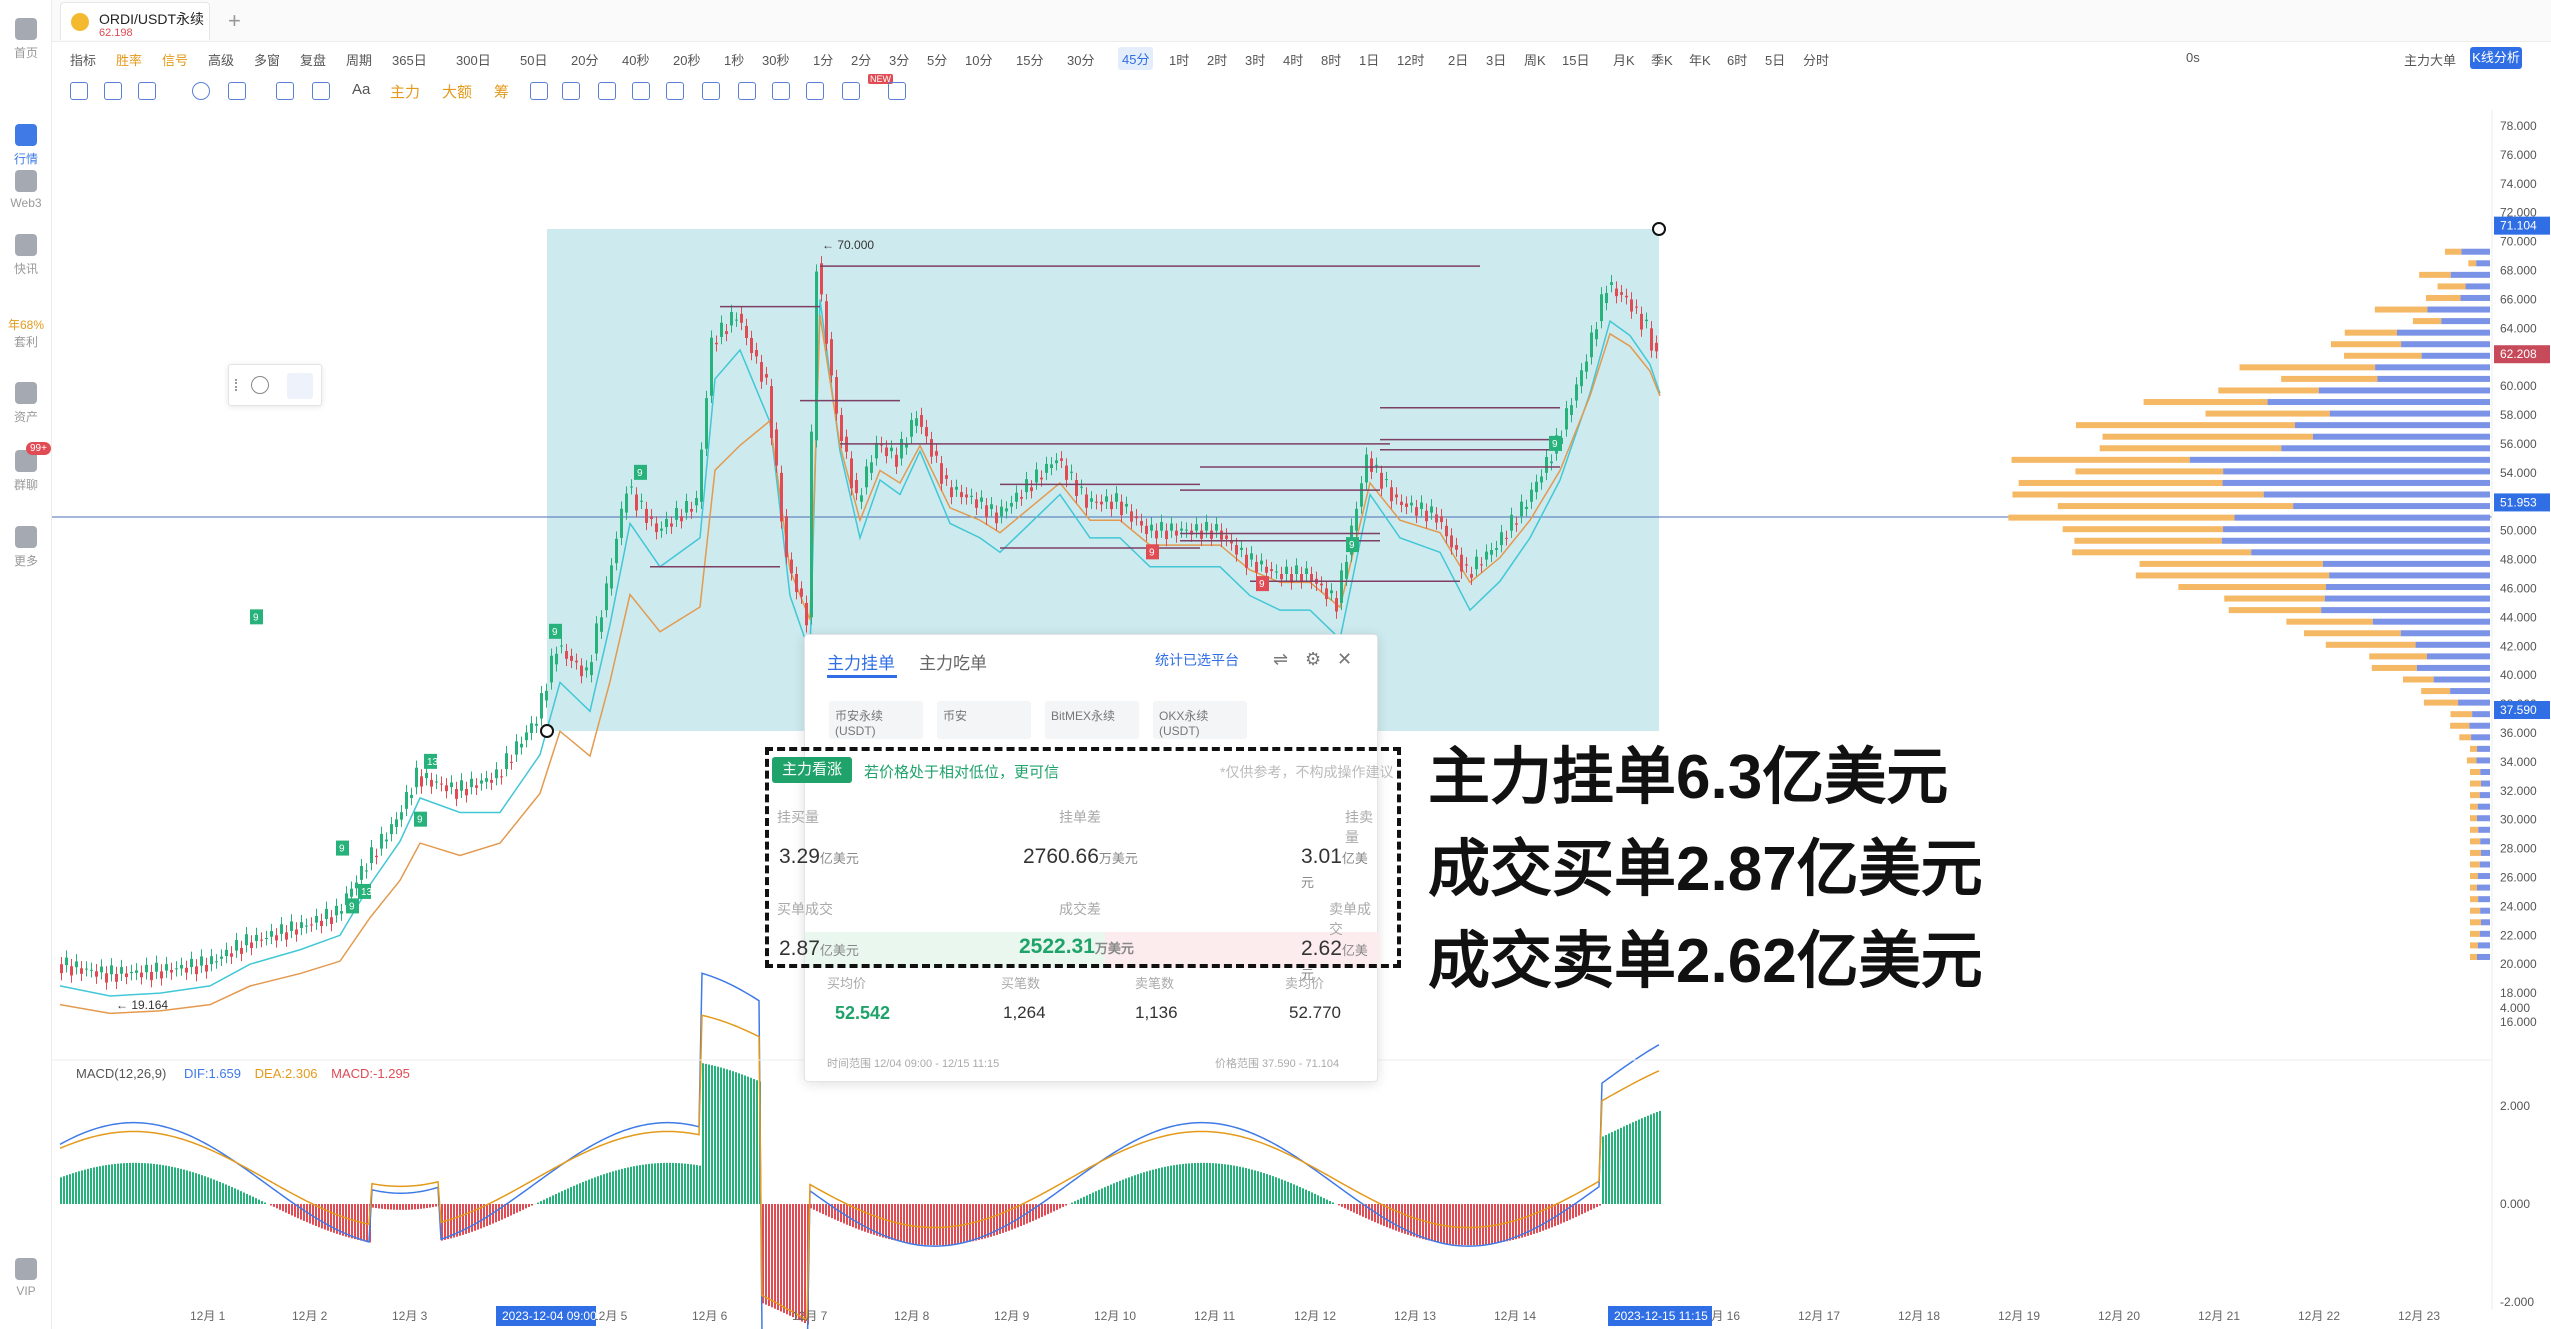 This screenshot has width=2551, height=1329. Describe the element at coordinates (1535, 59) in the screenshot. I see `period-32: 周K` at that location.